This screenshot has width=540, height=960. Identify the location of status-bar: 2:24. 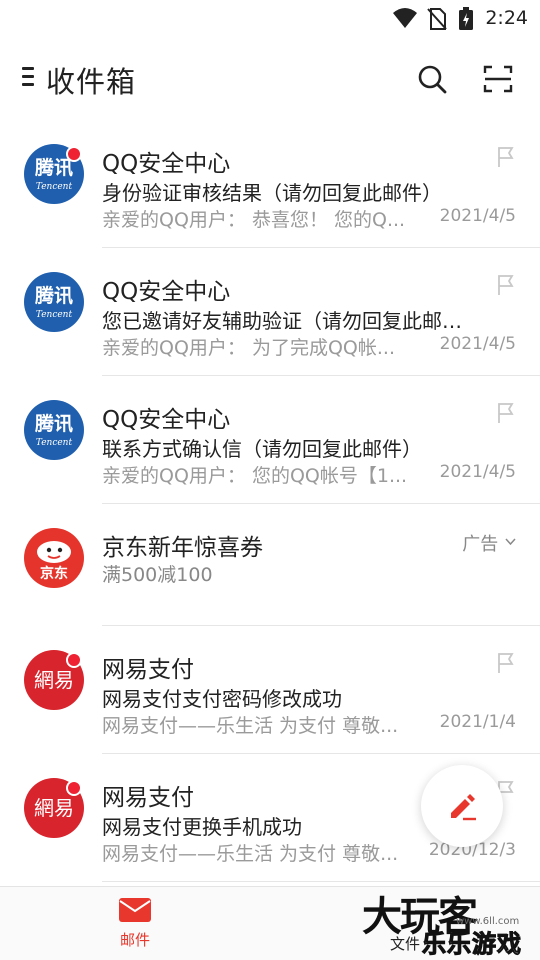
(270, 18).